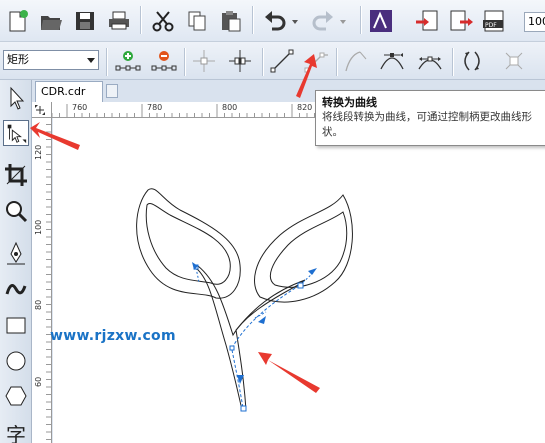  What do you see at coordinates (38, 381) in the screenshot?
I see `ruler-label: 60` at bounding box center [38, 381].